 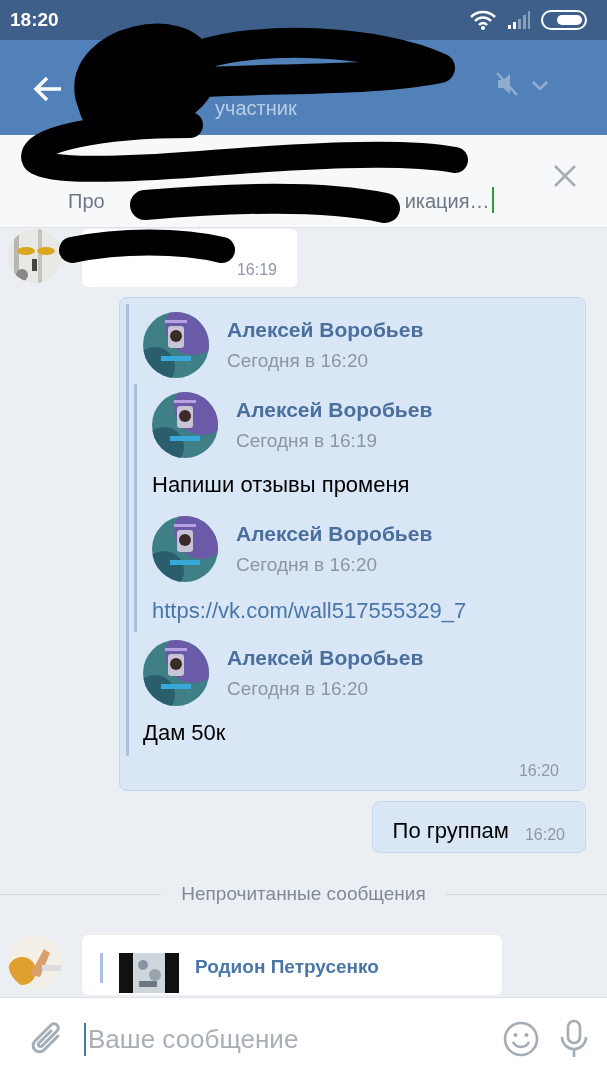 I want to click on battery-icon, so click(x=564, y=20).